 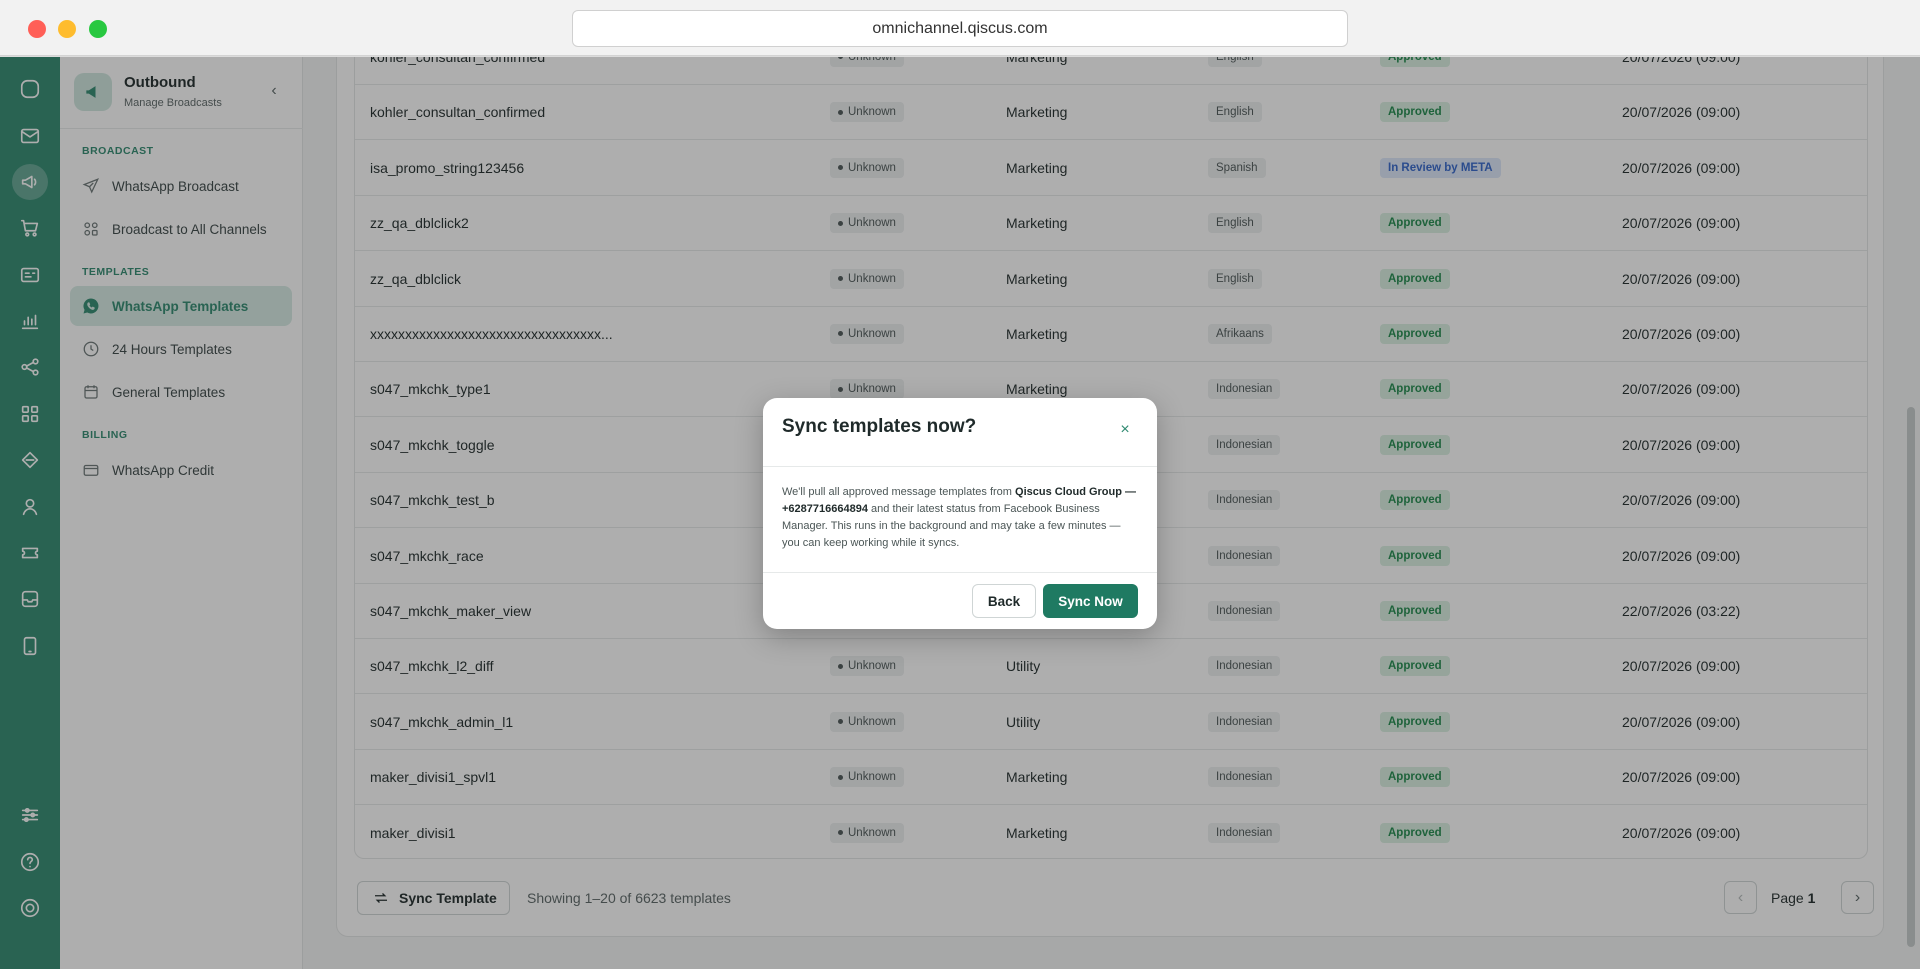 I want to click on sync-now-button: Sync Now, so click(x=1090, y=601).